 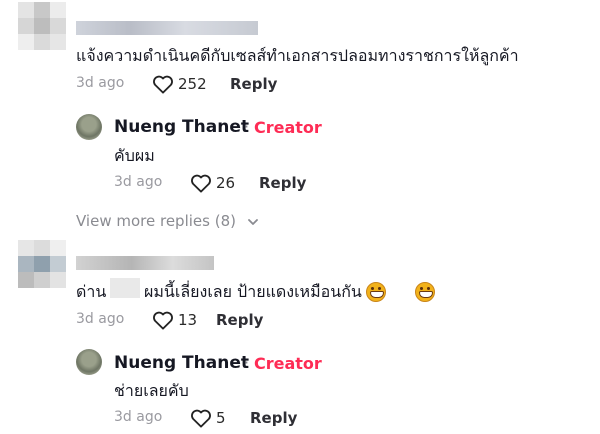 I want to click on like-count: 252, so click(x=192, y=84).